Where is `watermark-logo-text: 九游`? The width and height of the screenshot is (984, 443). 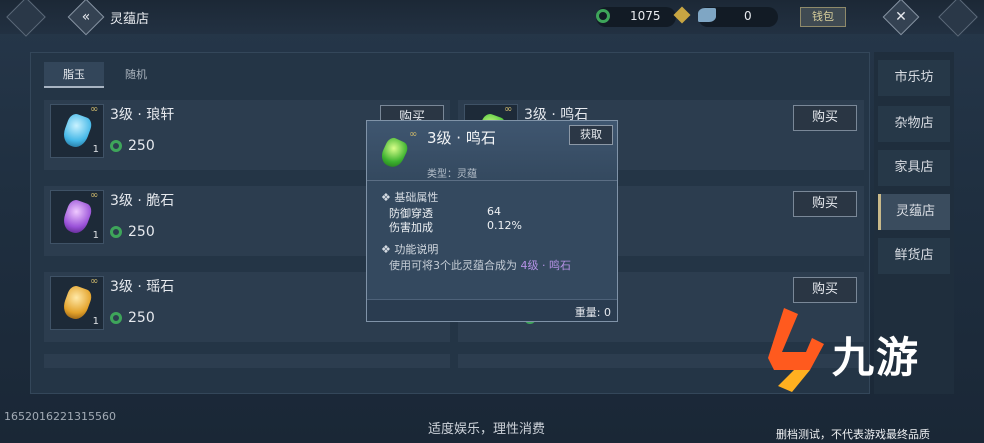 watermark-logo-text: 九游 is located at coordinates (876, 357).